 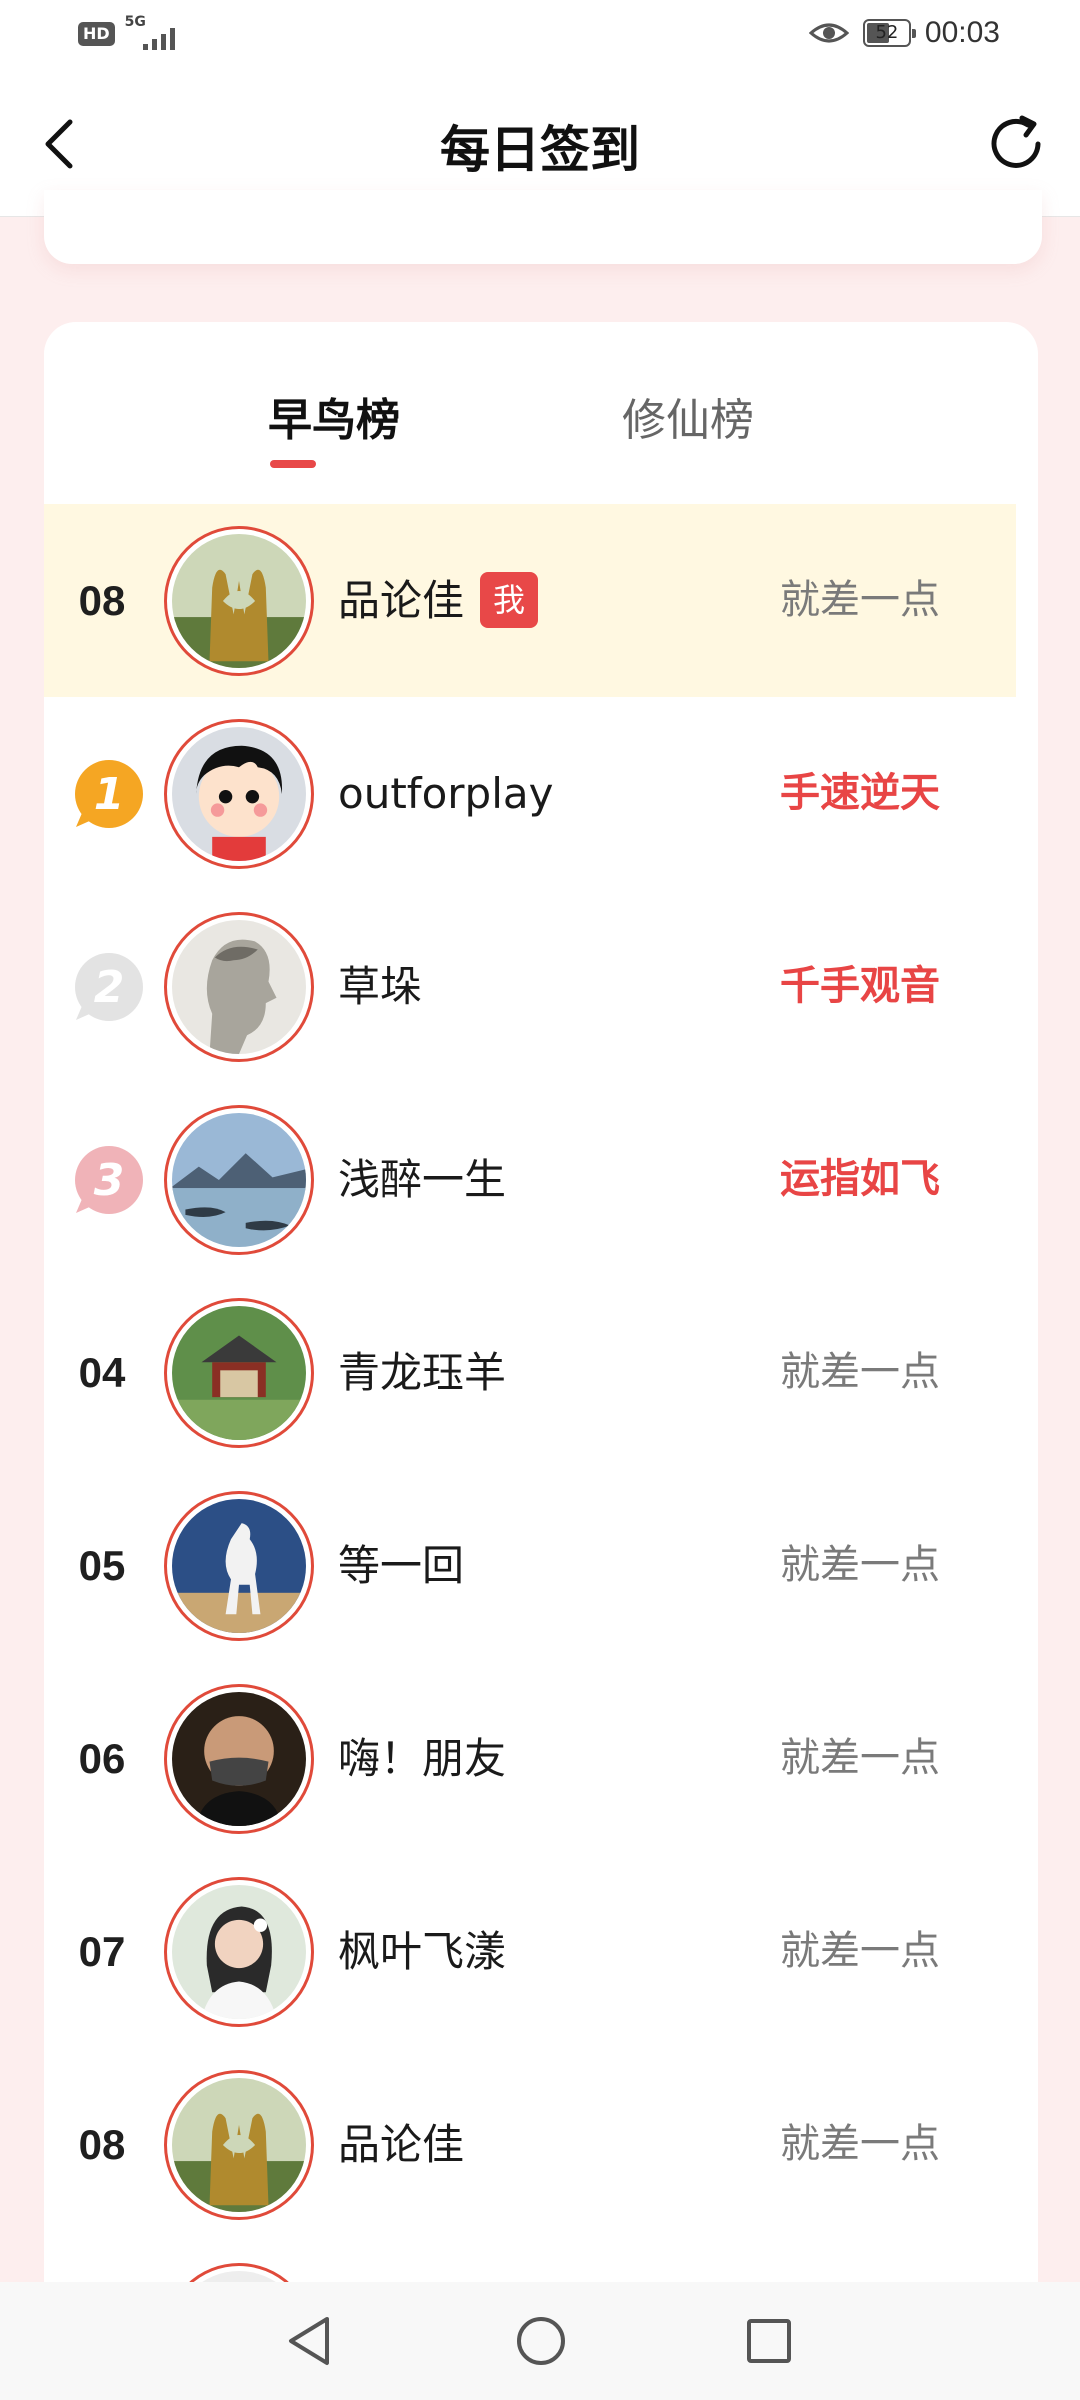 I want to click on nav-back-button, so click(x=309, y=2341).